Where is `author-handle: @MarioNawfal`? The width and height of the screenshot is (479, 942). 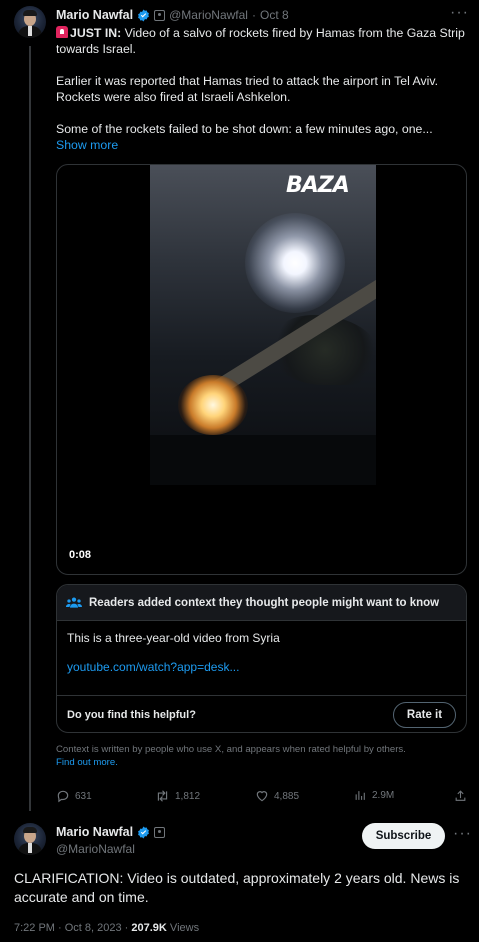
author-handle: @MarioNawfal is located at coordinates (208, 15).